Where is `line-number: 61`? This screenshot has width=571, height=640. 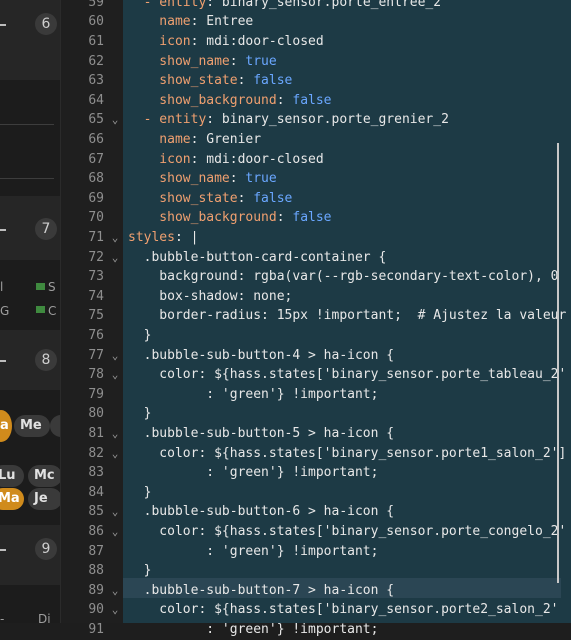 line-number: 61 is located at coordinates (96, 41).